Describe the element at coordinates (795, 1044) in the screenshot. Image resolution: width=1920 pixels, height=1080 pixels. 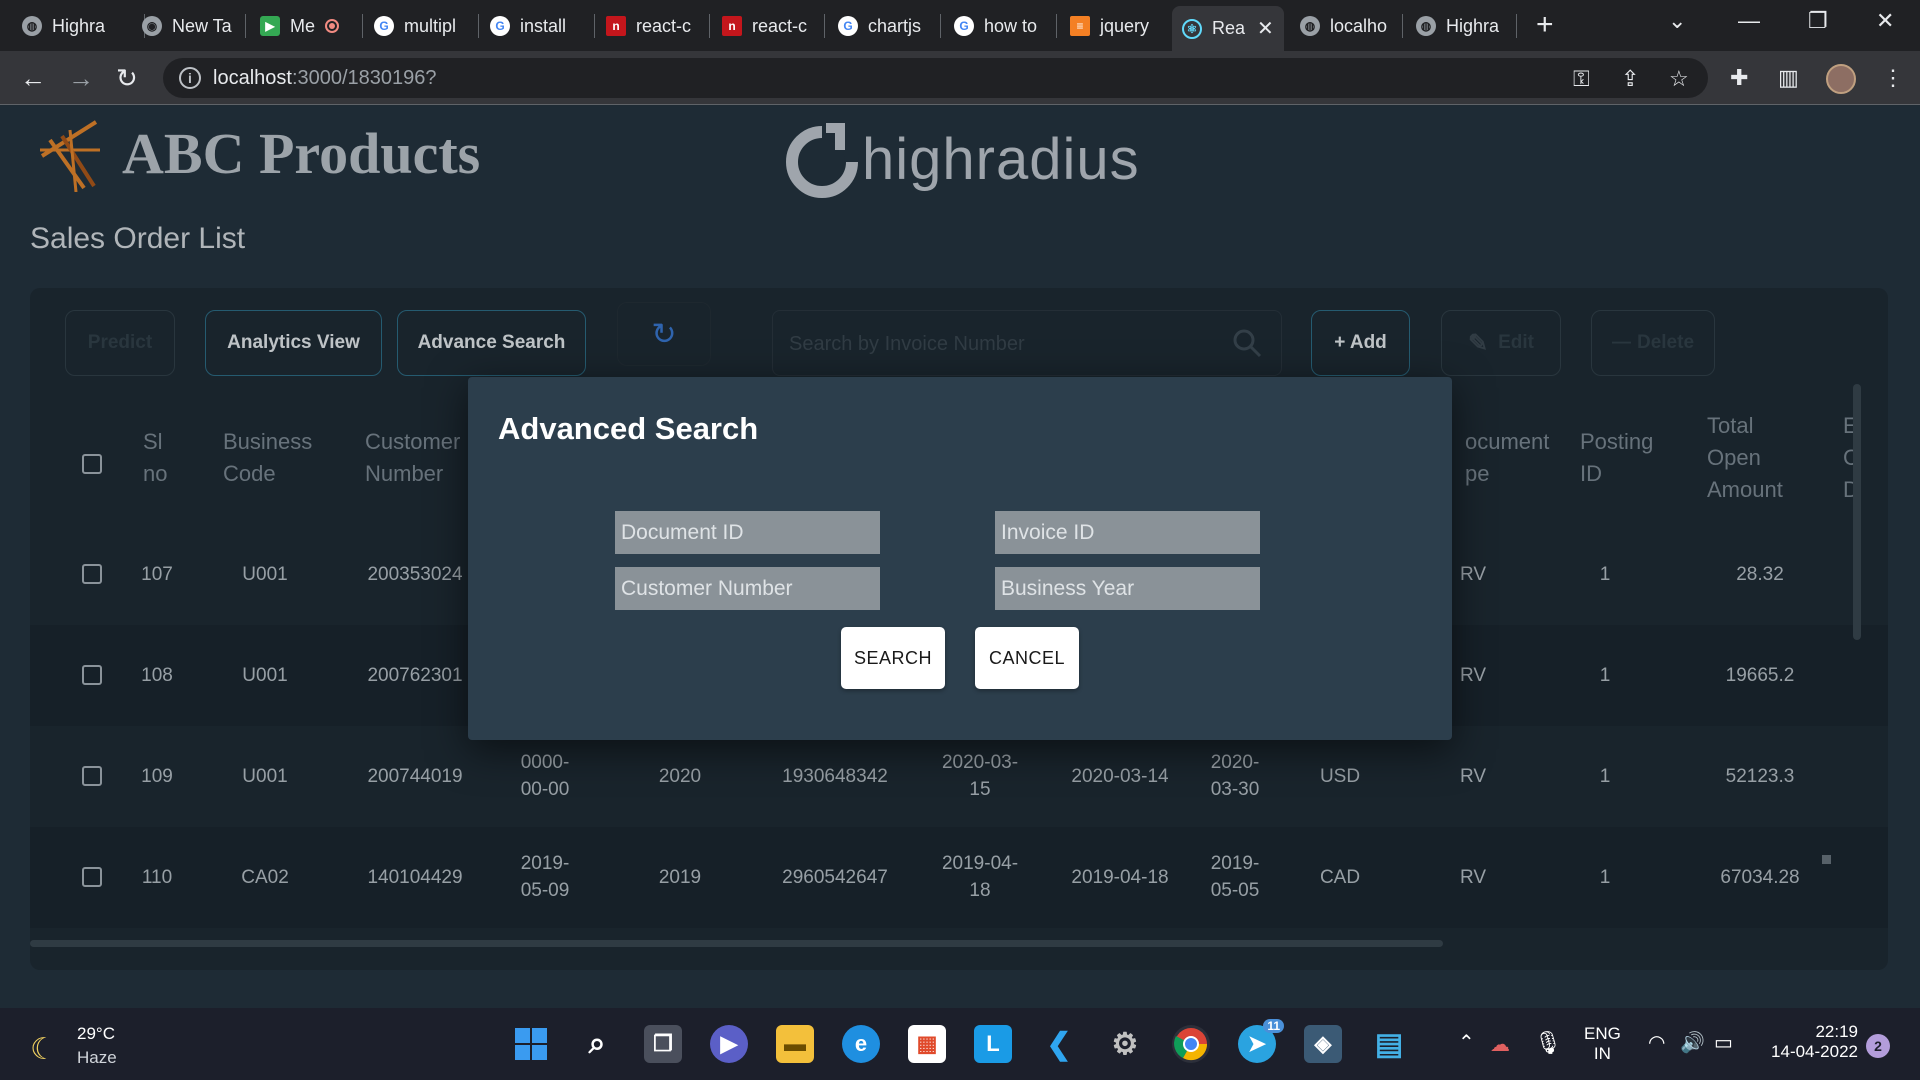
I see `file-explorer-icon: ▬` at that location.